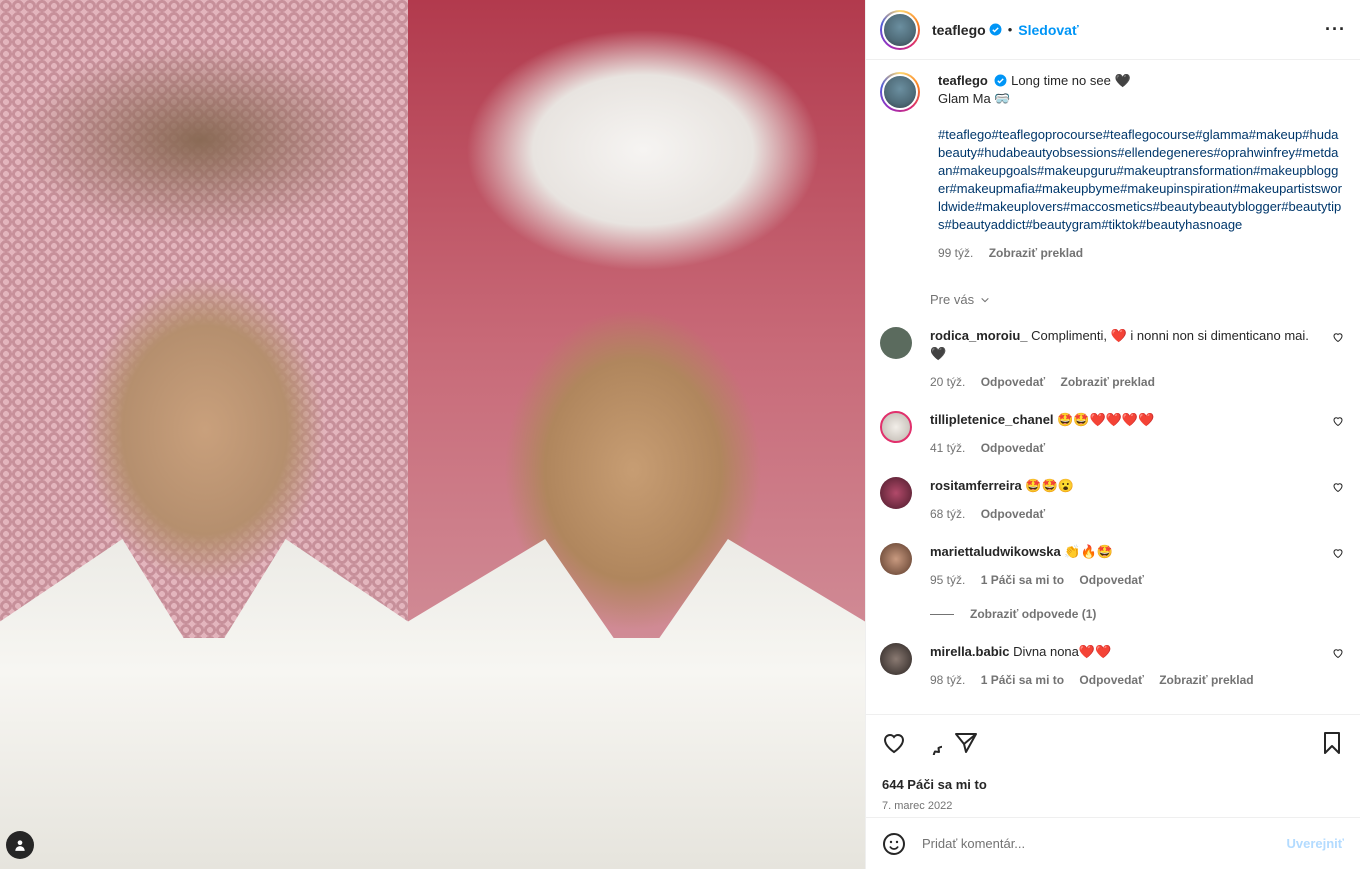 This screenshot has height=869, width=1360. What do you see at coordinates (930, 743) in the screenshot?
I see `comment-bubble-icon` at bounding box center [930, 743].